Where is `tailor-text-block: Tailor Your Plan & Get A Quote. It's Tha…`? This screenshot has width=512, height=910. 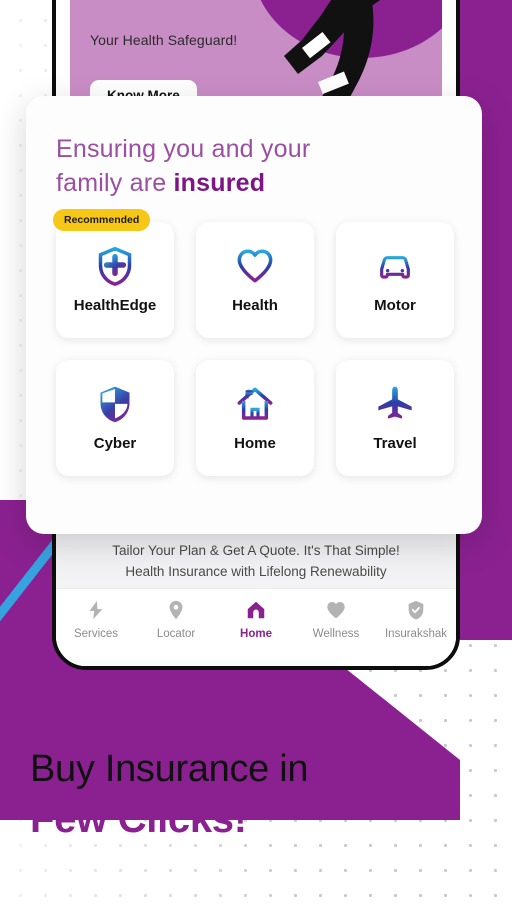 tailor-text-block: Tailor Your Plan & Get A Quote. It's Tha… is located at coordinates (256, 562).